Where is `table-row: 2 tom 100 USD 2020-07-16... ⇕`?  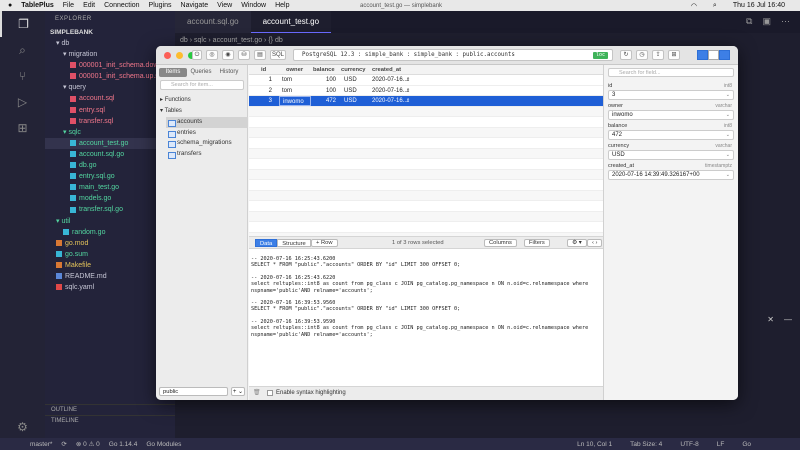
table-row: 2 tom 100 USD 2020-07-16... ⇕ is located at coordinates (426, 91).